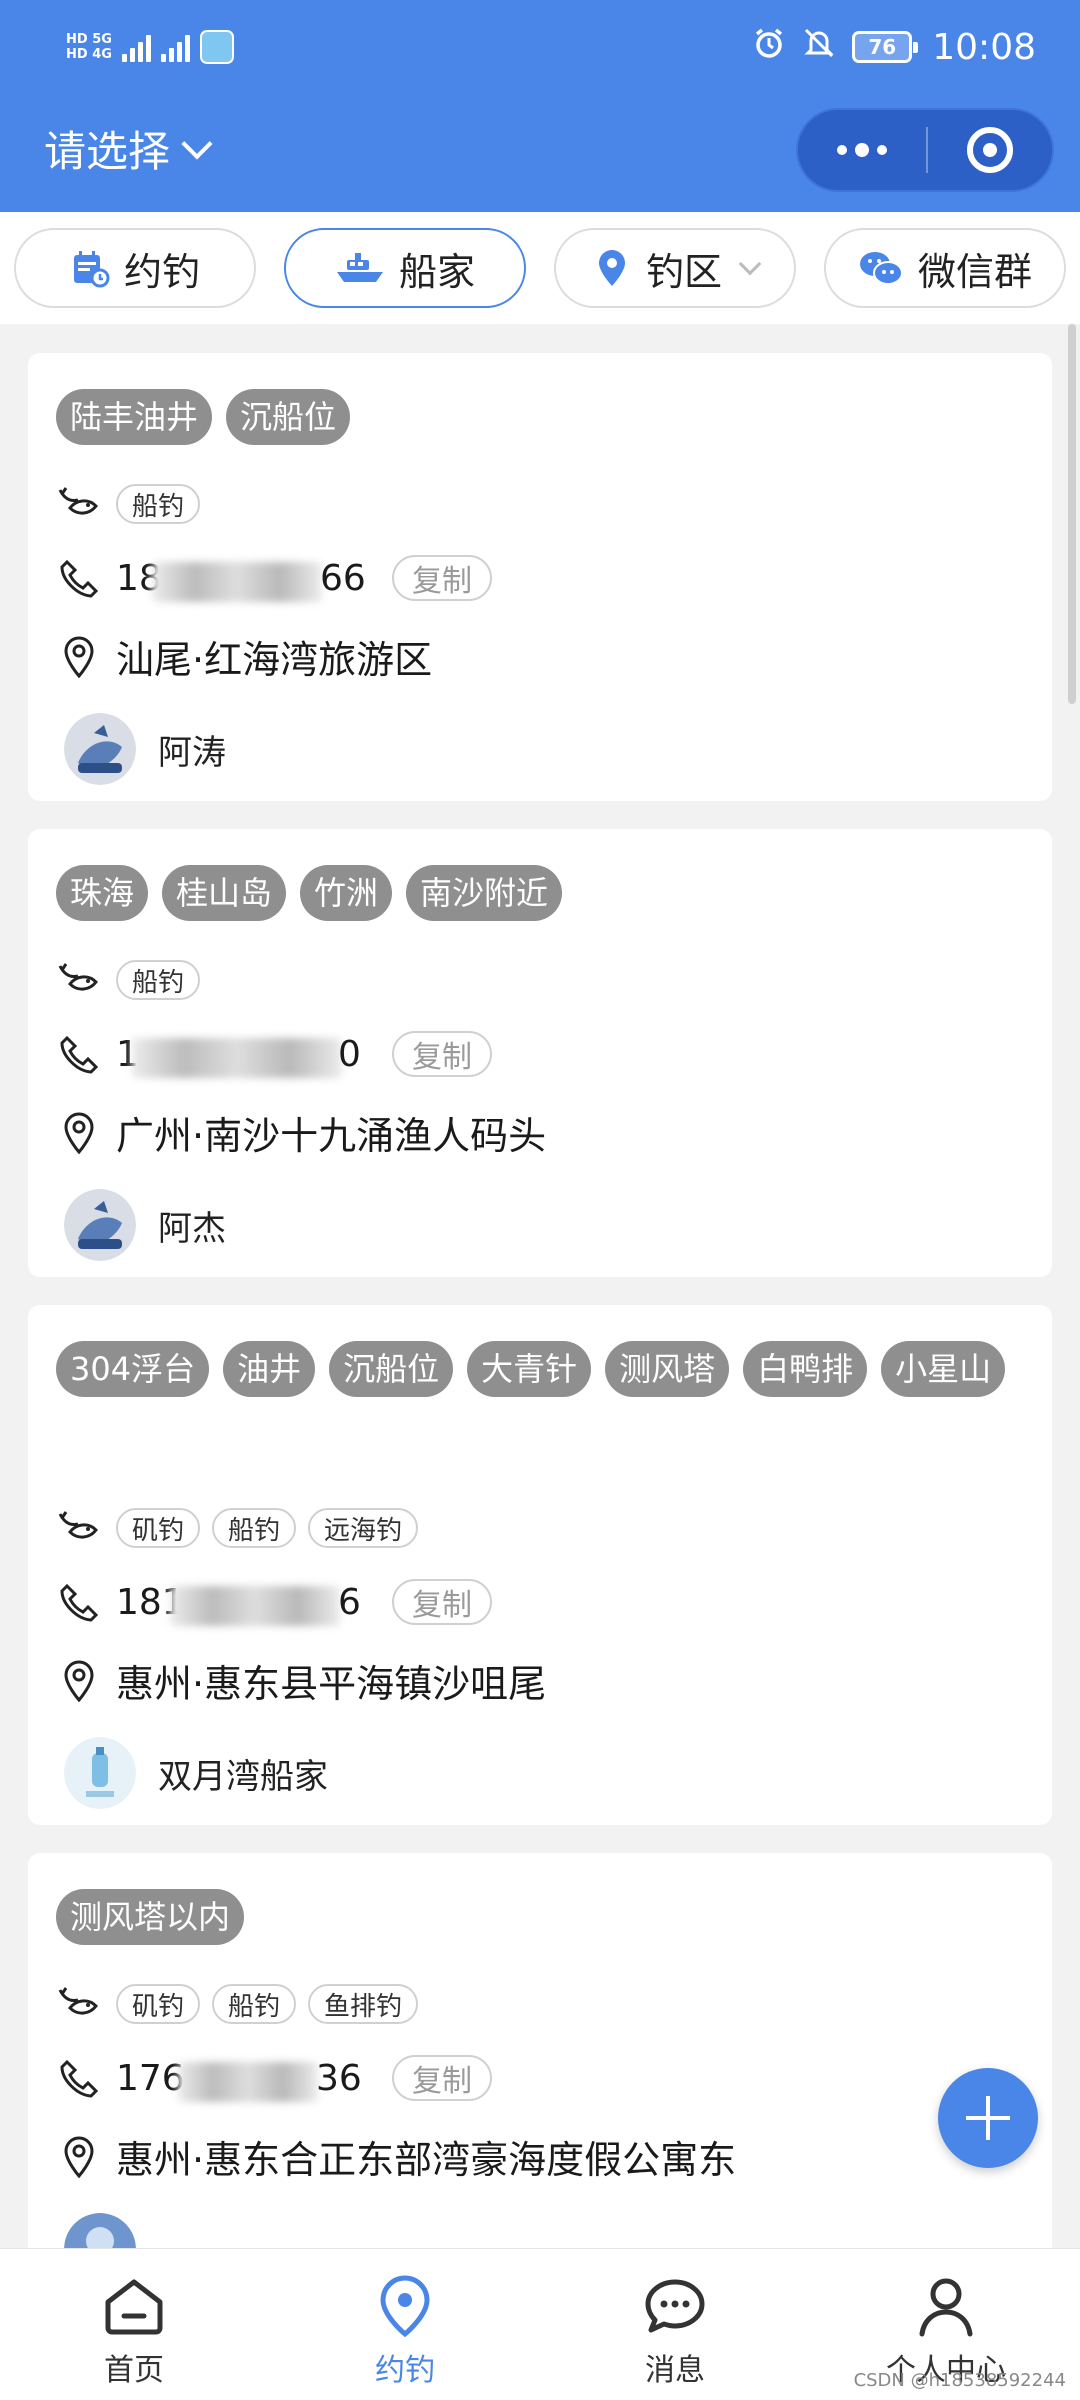 The image size is (1080, 2400). Describe the element at coordinates (192, 1228) in the screenshot. I see `owner-name: 阿杰` at that location.